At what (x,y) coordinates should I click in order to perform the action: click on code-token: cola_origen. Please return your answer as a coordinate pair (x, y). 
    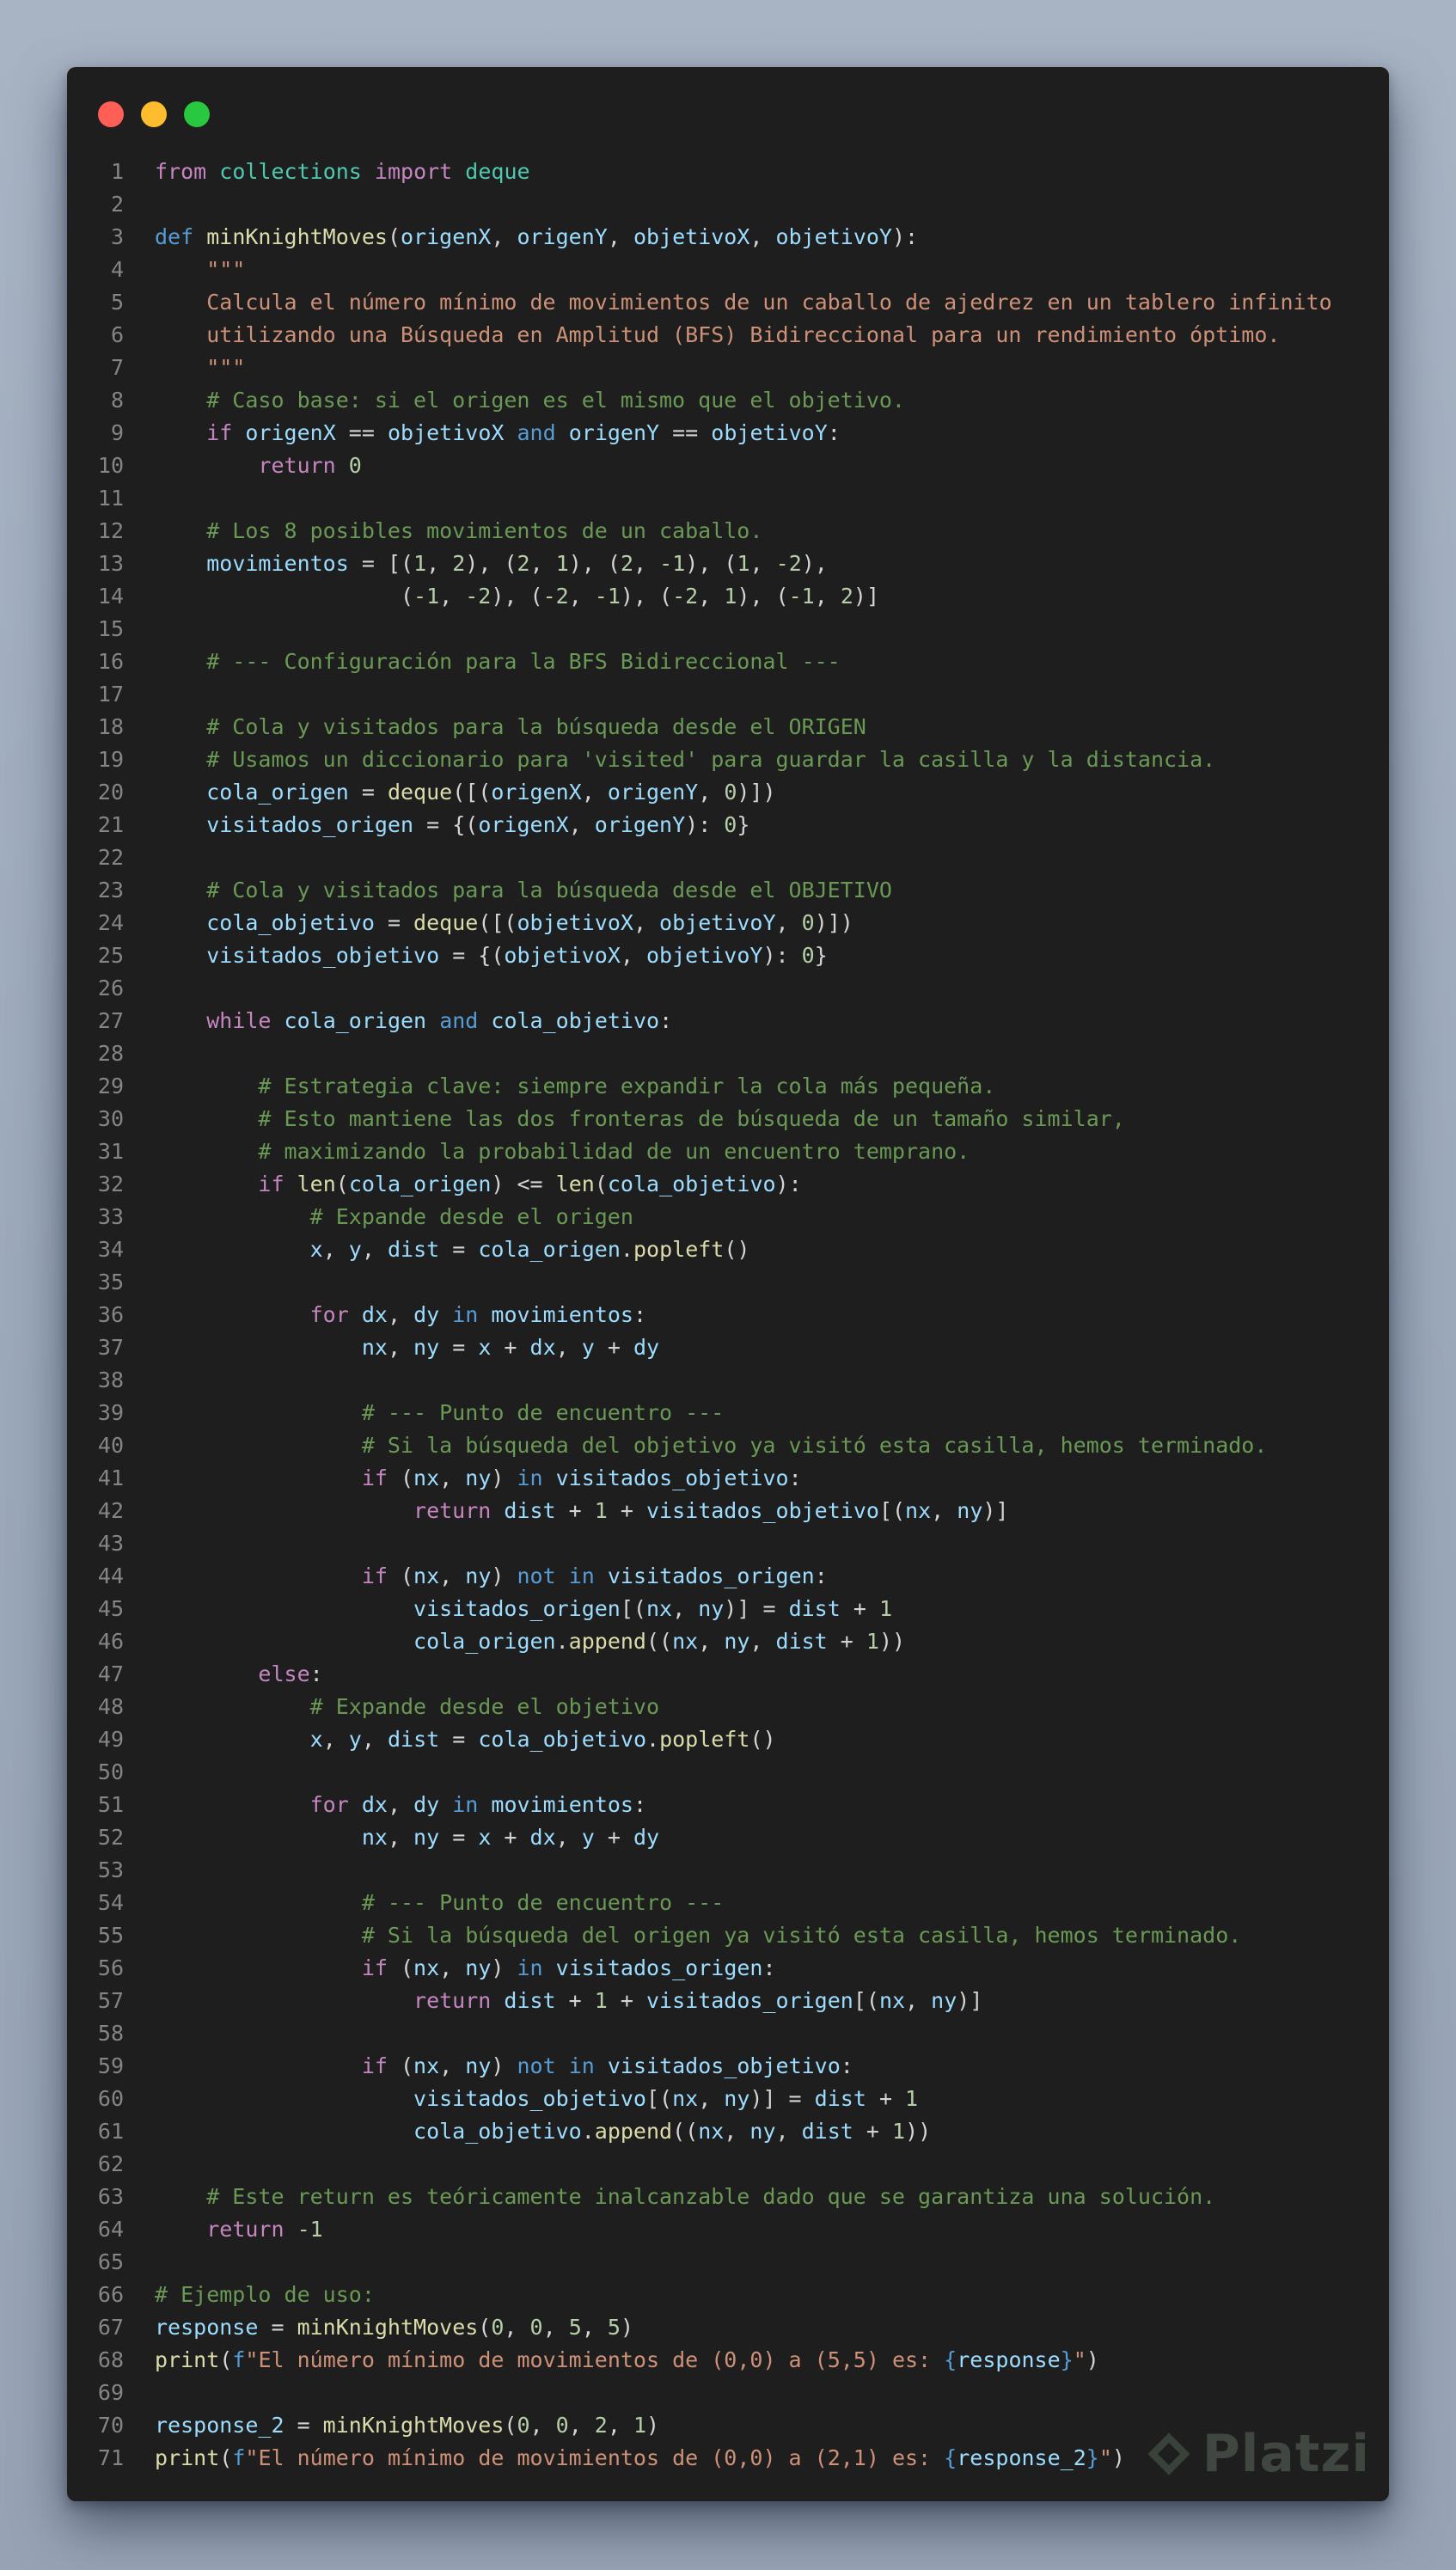
    Looking at the image, I should click on (356, 1020).